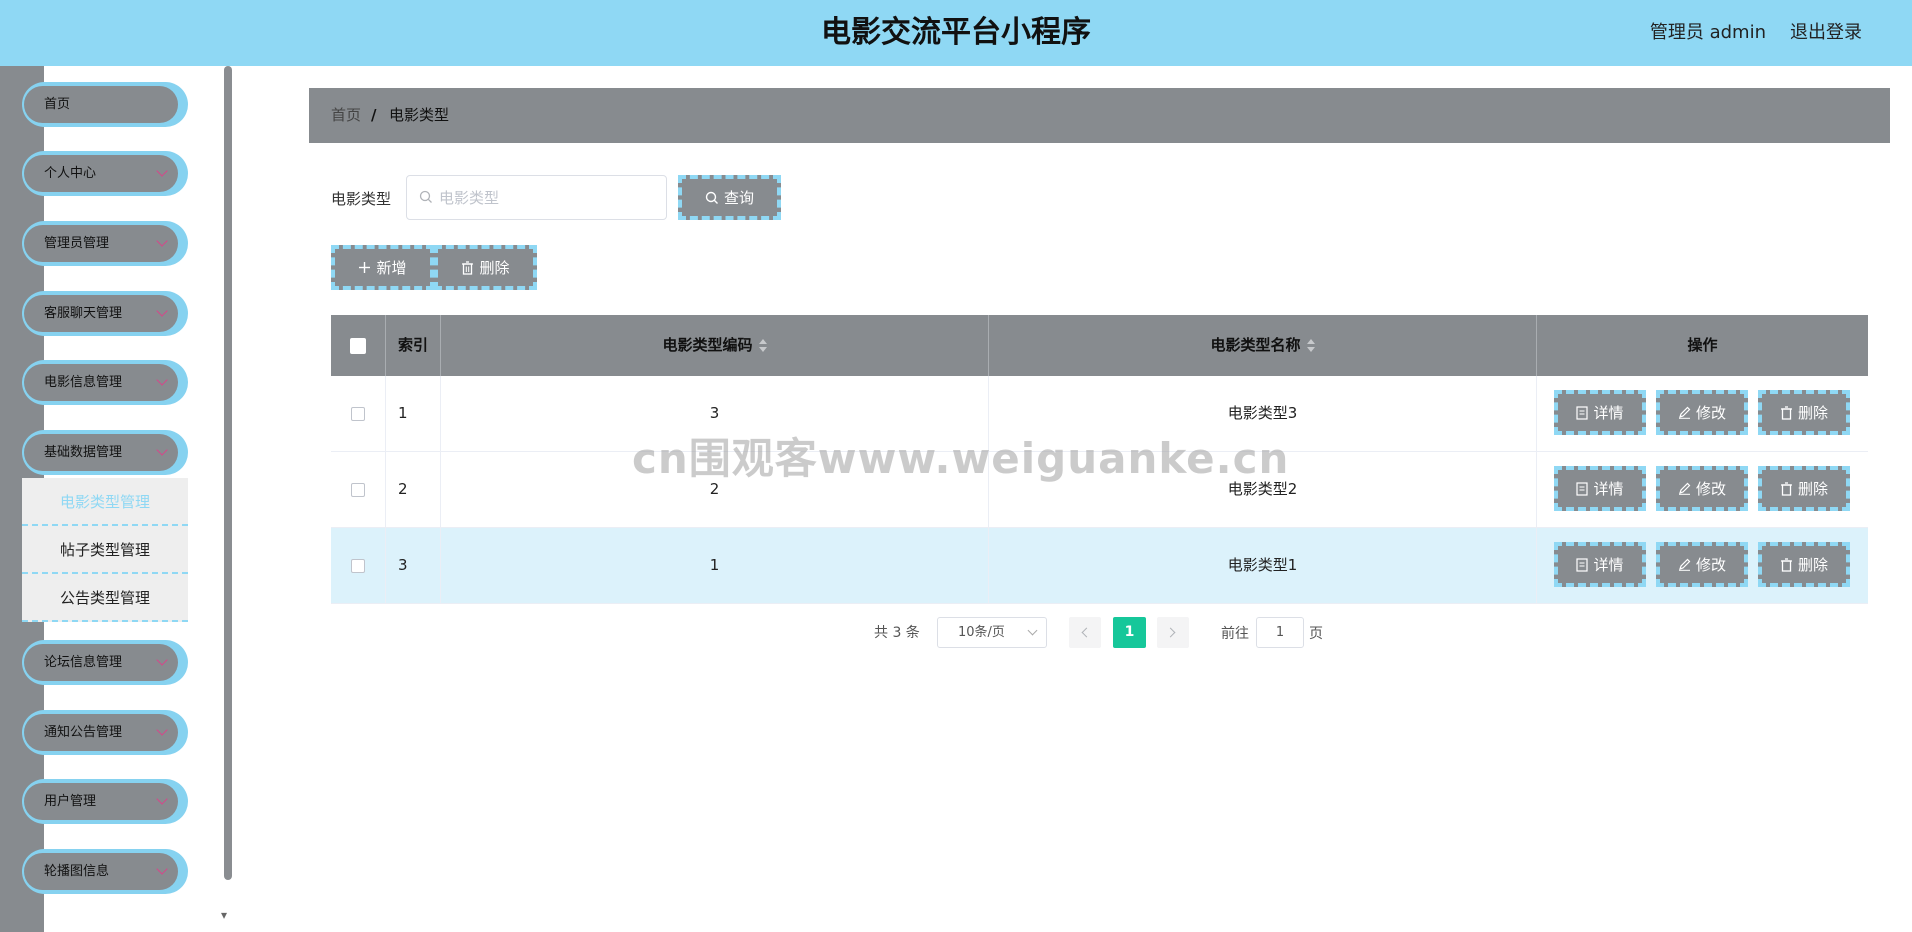  Describe the element at coordinates (1702, 345) in the screenshot. I see `column-header-actions: 操作` at that location.